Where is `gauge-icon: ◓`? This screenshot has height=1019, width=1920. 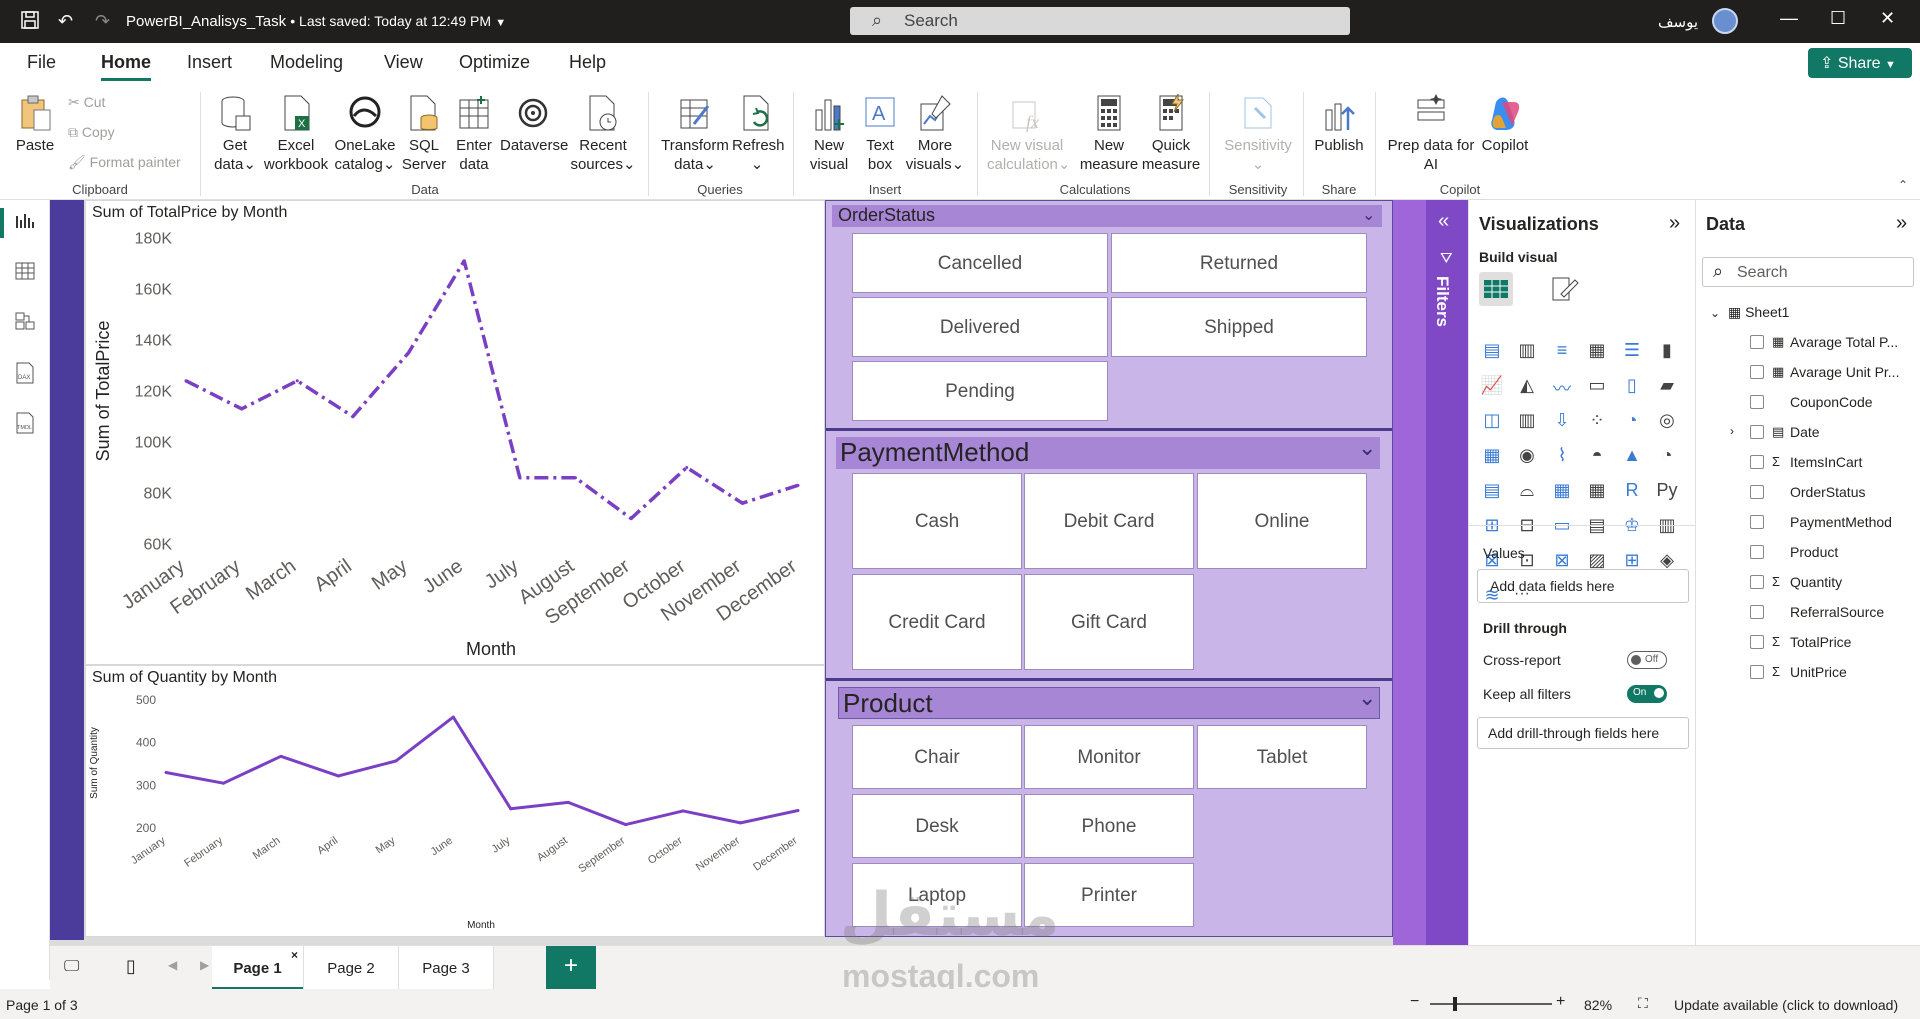 gauge-icon: ◓ is located at coordinates (1597, 457).